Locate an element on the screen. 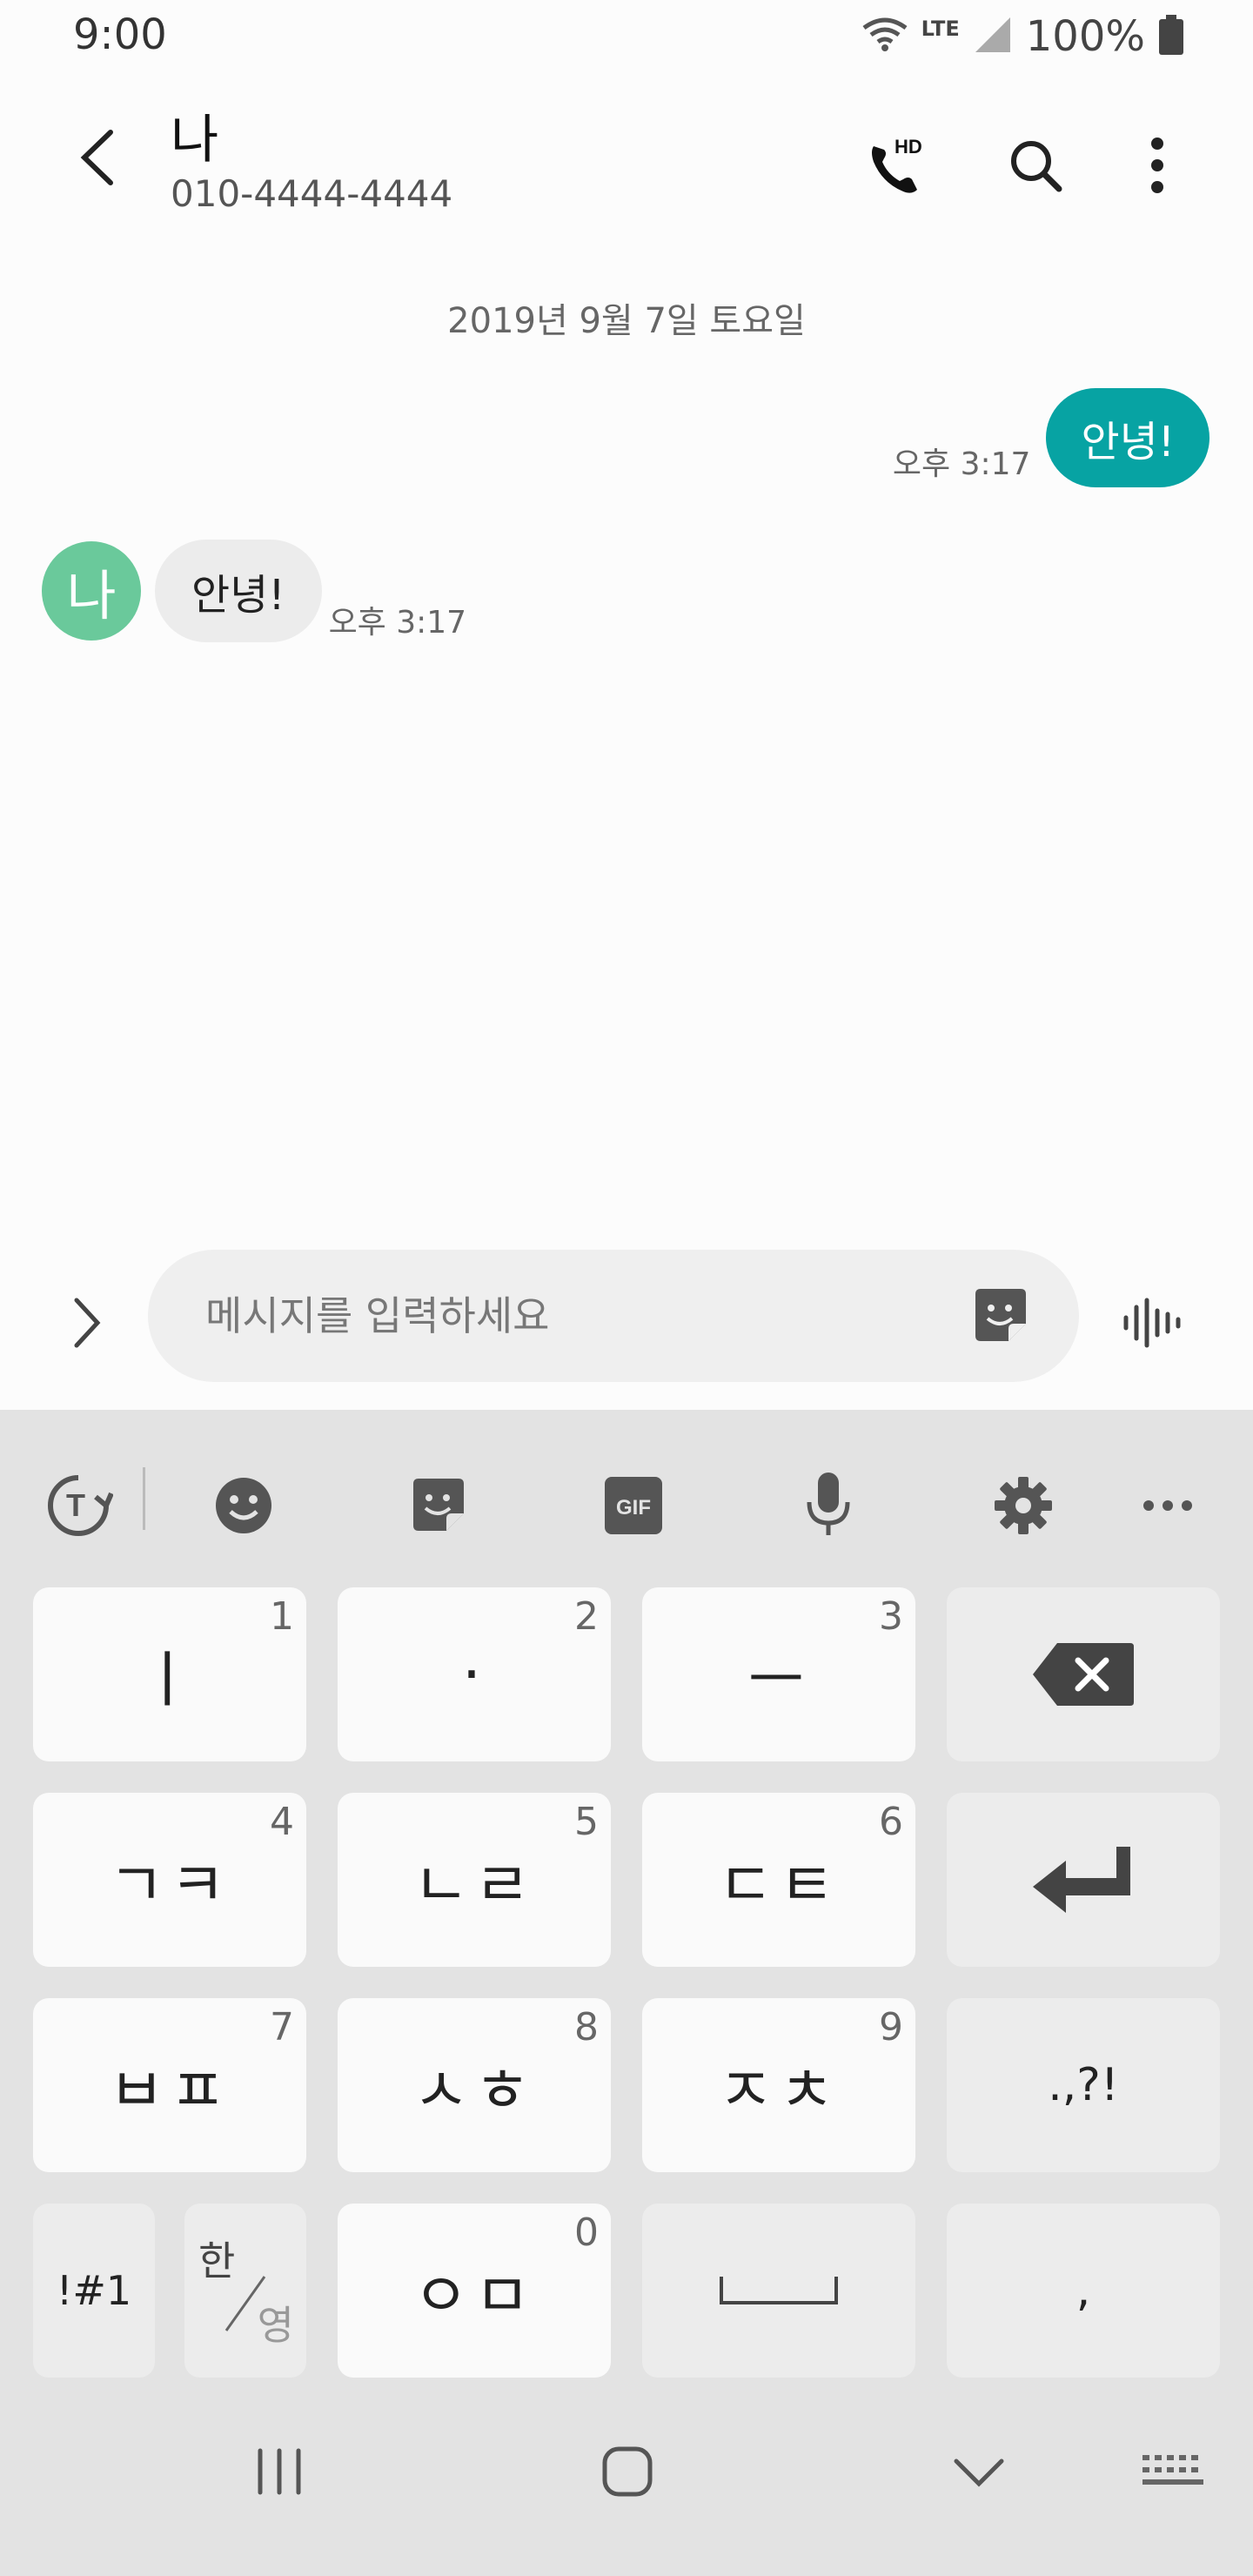  received-message-row: 나 안녕! 오후 3:17 is located at coordinates (254, 591).